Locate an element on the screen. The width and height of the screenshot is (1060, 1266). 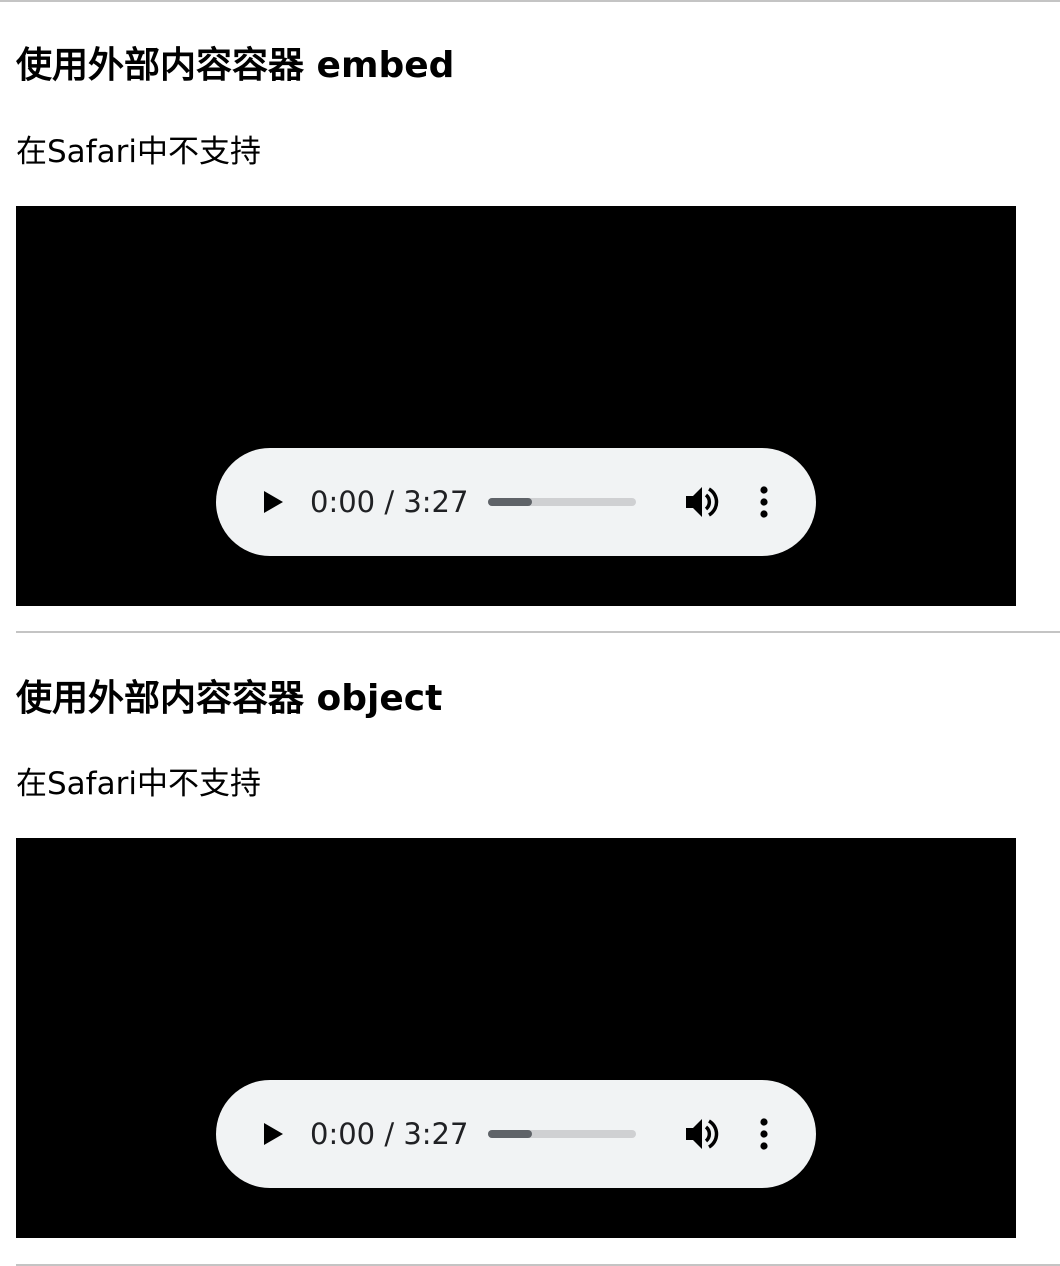
section-embed-heading: 使用外部内容容器 embed is located at coordinates (235, 65).